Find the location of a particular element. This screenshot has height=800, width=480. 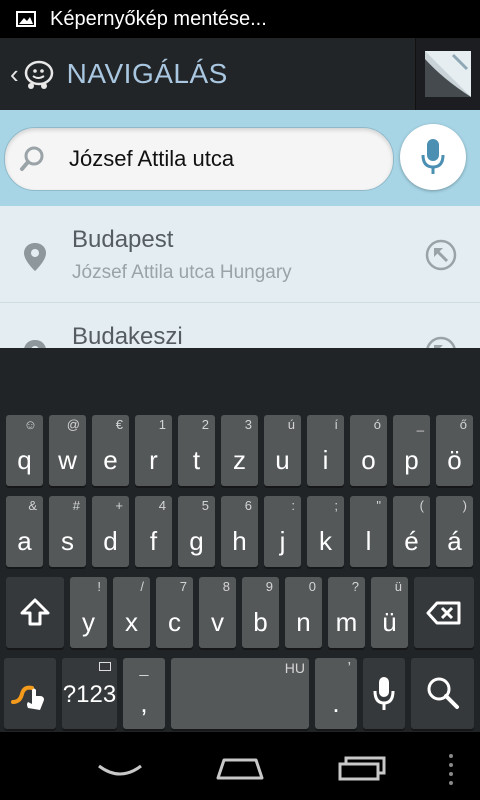

key-t: 2t is located at coordinates (196, 450).